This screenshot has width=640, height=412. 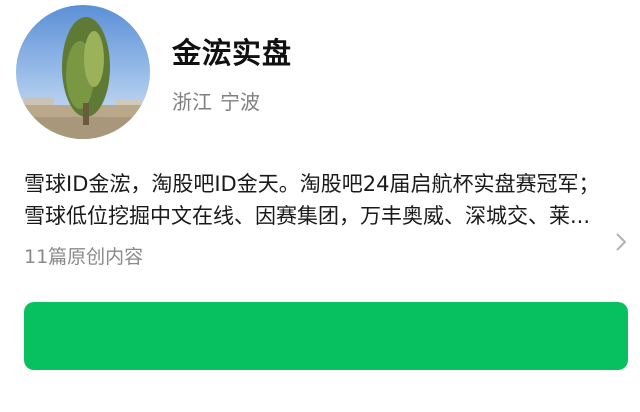 I want to click on location-city: 宁波, so click(x=240, y=102).